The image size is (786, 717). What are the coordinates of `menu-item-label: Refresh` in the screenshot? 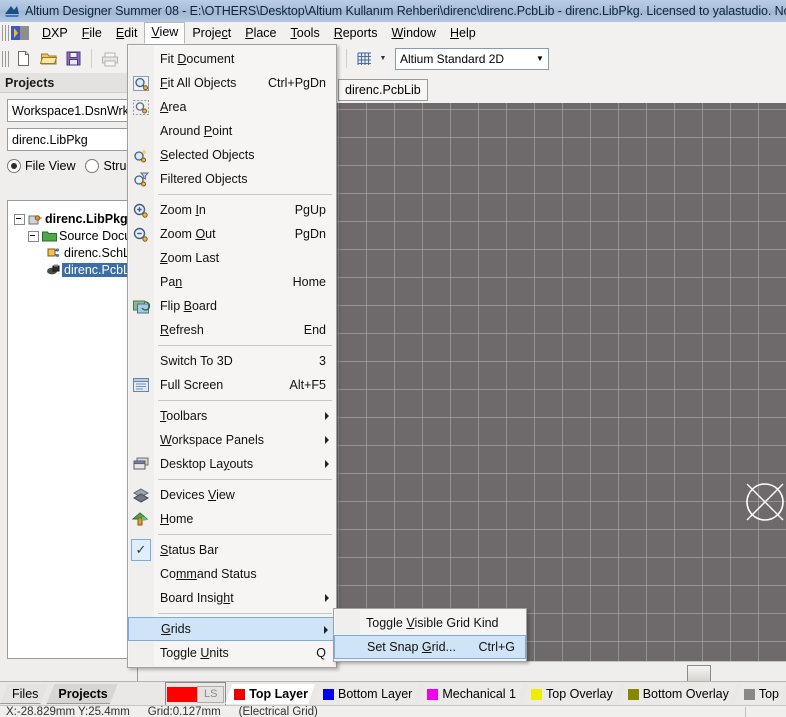 It's located at (182, 330).